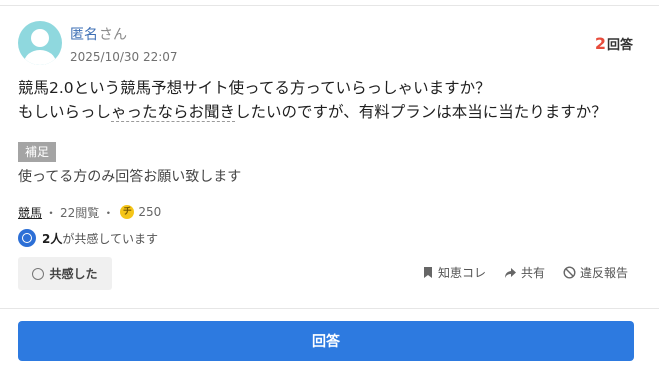 The width and height of the screenshot is (659, 368). I want to click on meta-row: 競馬 ・ 22閲覧 ・ チ 250, so click(89, 212).